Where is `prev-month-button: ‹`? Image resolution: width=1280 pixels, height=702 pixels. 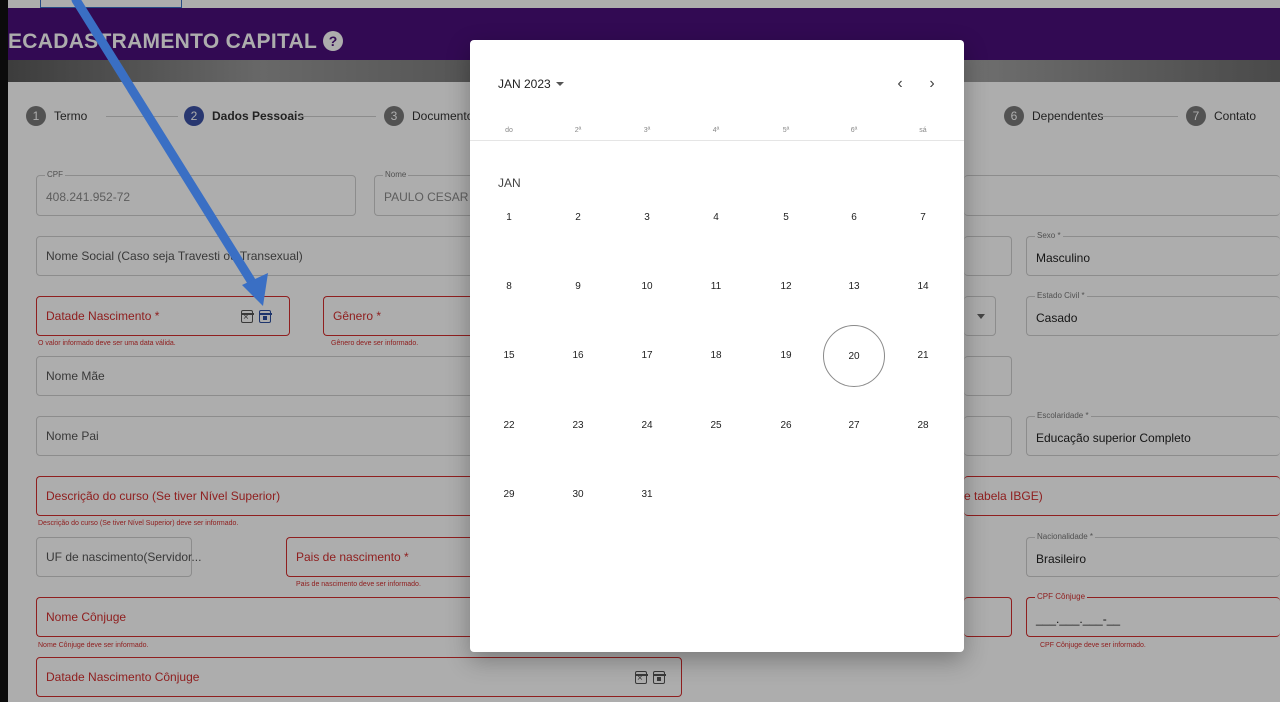 prev-month-button: ‹ is located at coordinates (900, 84).